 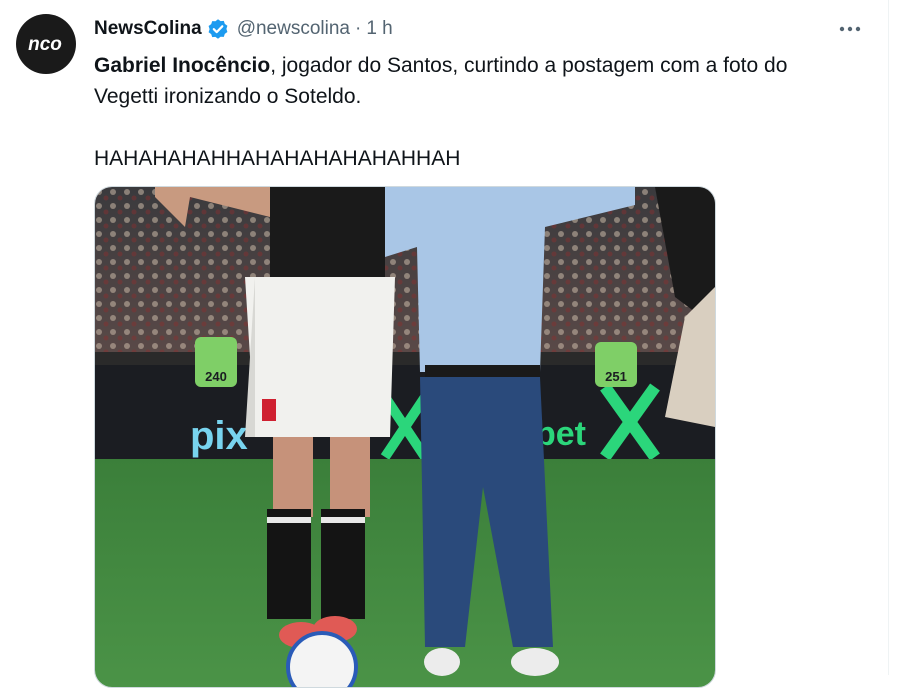 I want to click on author-handle: @newscolina, so click(x=293, y=29).